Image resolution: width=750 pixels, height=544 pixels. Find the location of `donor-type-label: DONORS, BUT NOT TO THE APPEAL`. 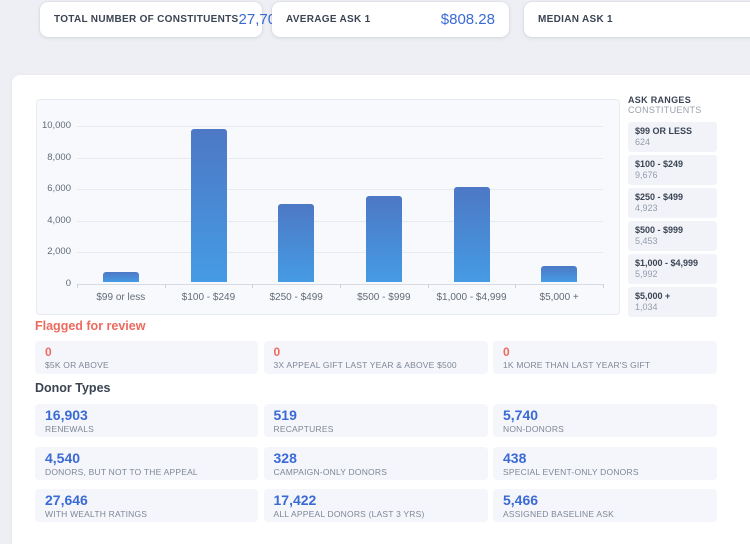

donor-type-label: DONORS, BUT NOT TO THE APPEAL is located at coordinates (121, 471).